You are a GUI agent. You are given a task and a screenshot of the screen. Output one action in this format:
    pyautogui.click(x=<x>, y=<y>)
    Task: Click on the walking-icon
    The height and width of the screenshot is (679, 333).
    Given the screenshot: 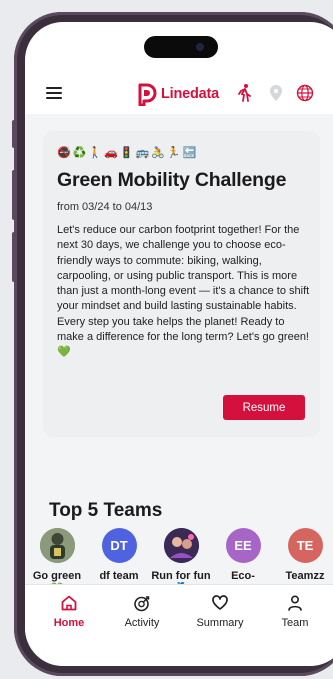 What is the action you would take?
    pyautogui.click(x=245, y=93)
    